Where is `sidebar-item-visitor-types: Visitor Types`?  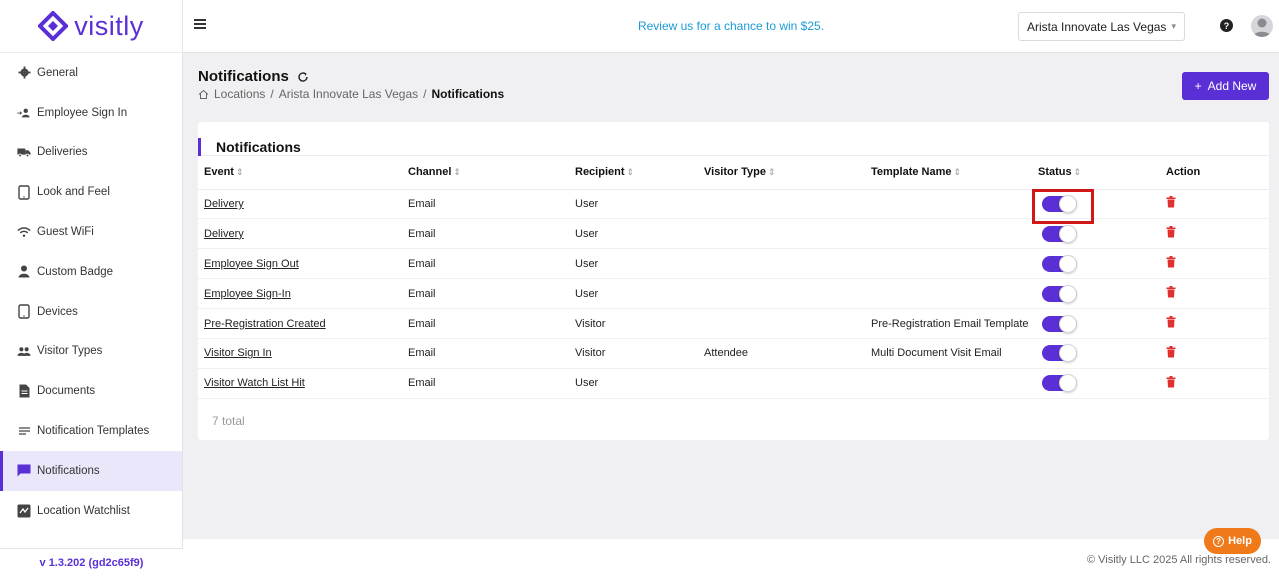
sidebar-item-visitor-types: Visitor Types is located at coordinates (91, 352).